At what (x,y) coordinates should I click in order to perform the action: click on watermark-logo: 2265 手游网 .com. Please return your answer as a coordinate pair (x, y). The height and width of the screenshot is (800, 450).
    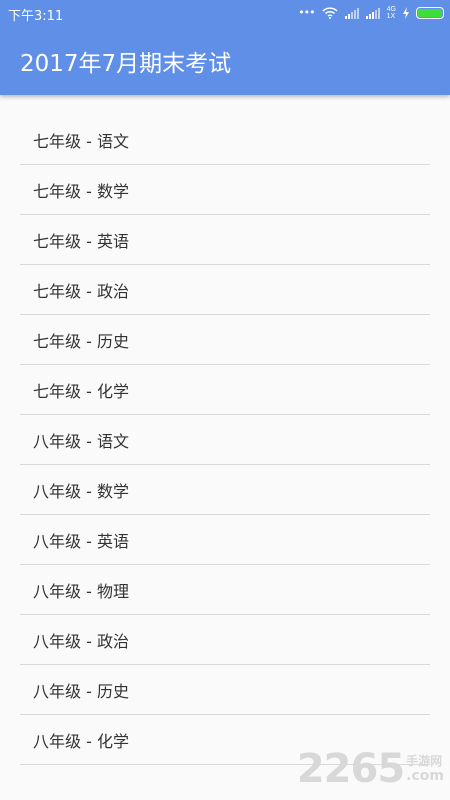
    Looking at the image, I should click on (370, 769).